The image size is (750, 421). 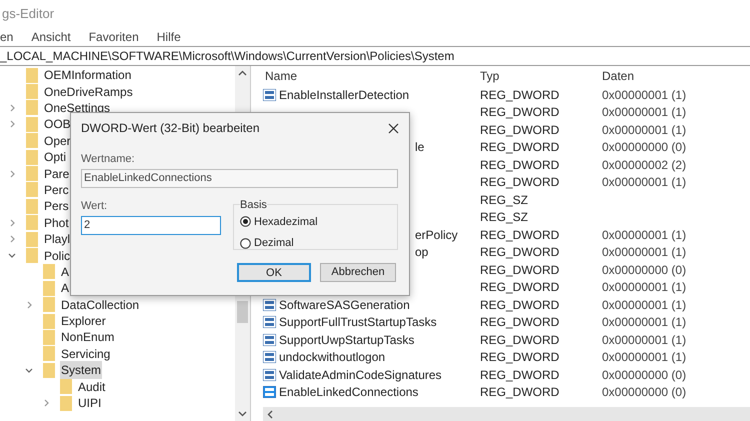 What do you see at coordinates (618, 76) in the screenshot?
I see `column-header: Daten` at bounding box center [618, 76].